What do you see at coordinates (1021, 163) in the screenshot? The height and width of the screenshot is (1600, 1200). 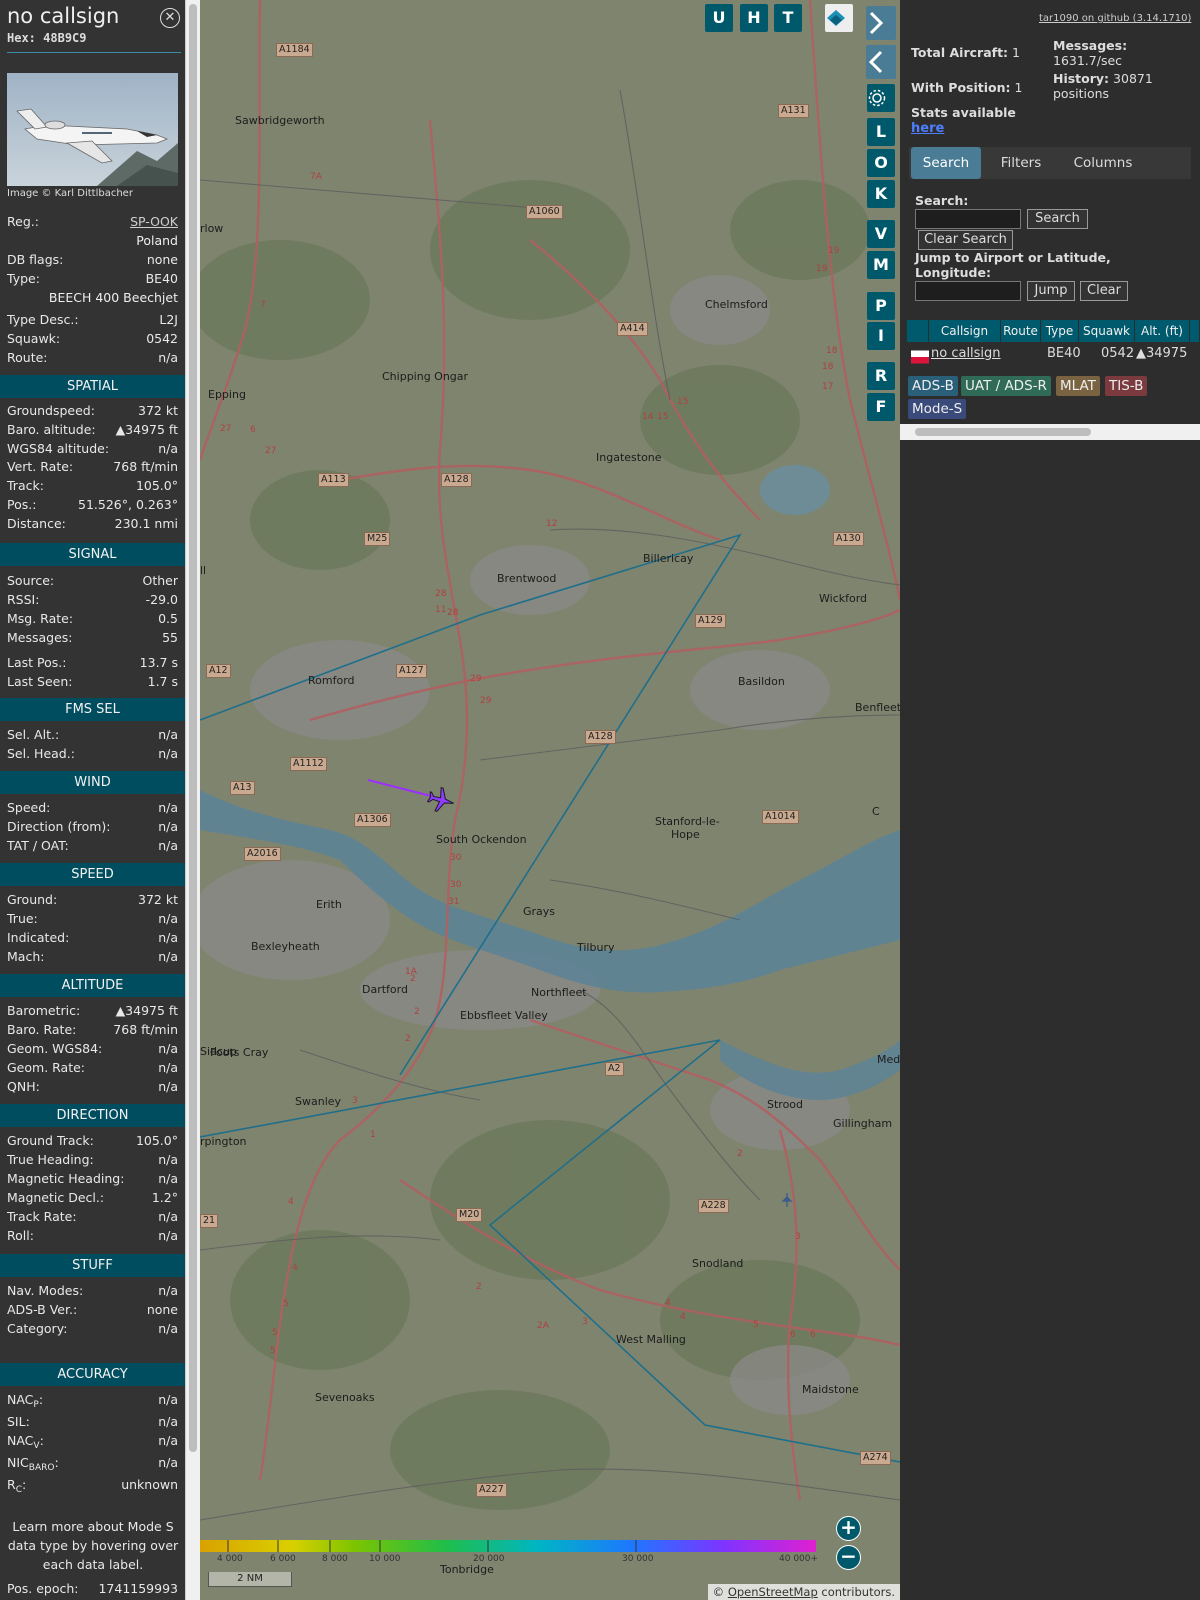 I see `tab-filters: Filters` at bounding box center [1021, 163].